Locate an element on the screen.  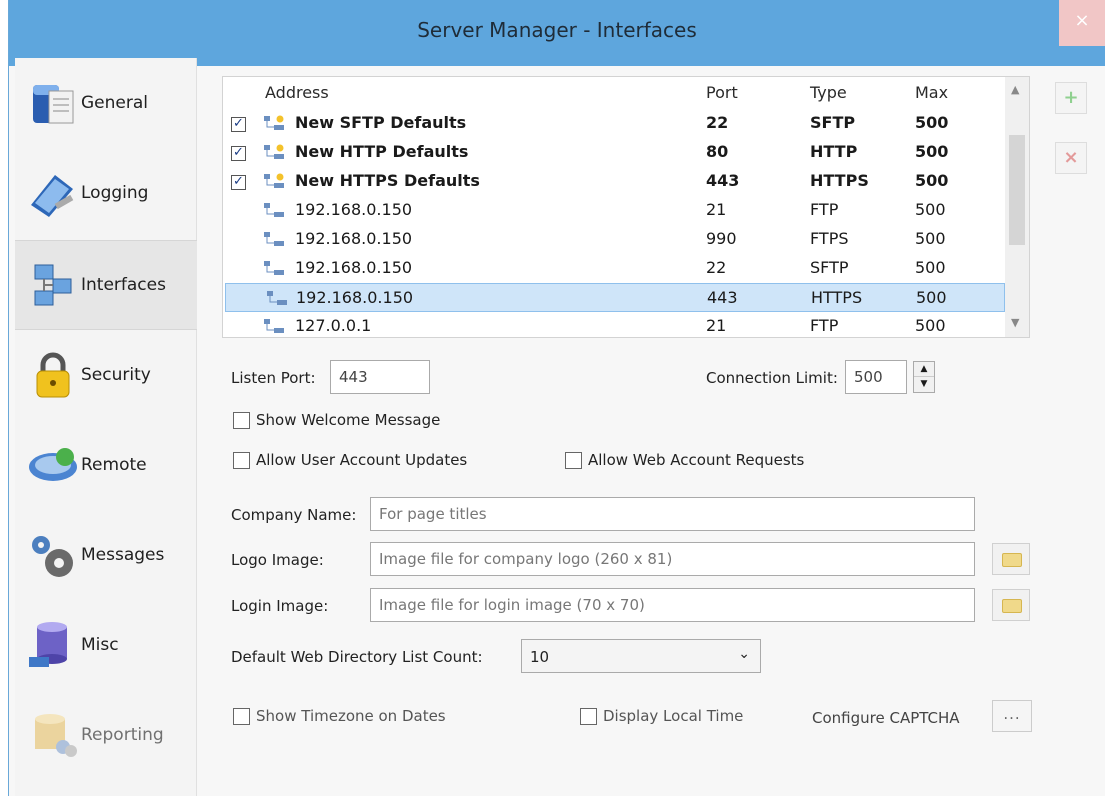
checkbox-label: Show Welcome Message is located at coordinates (348, 420).